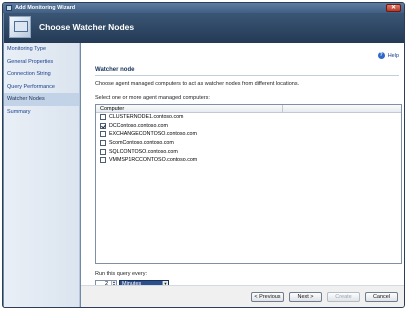  Describe the element at coordinates (143, 151) in the screenshot. I see `computer-name: SQLCONTOSO.contoso.com` at that location.